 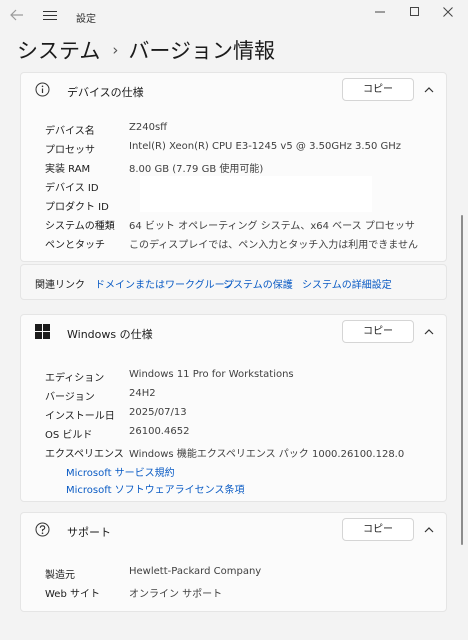 What do you see at coordinates (42, 529) in the screenshot?
I see `help-icon` at bounding box center [42, 529].